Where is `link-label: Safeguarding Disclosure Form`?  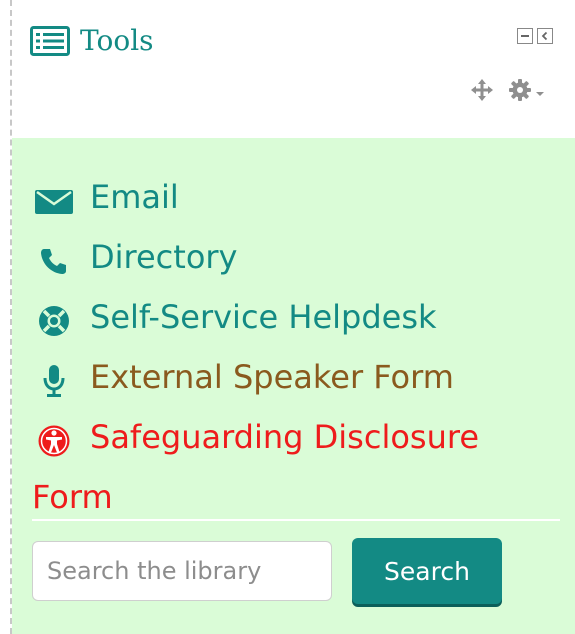 link-label: Safeguarding Disclosure Form is located at coordinates (255, 467).